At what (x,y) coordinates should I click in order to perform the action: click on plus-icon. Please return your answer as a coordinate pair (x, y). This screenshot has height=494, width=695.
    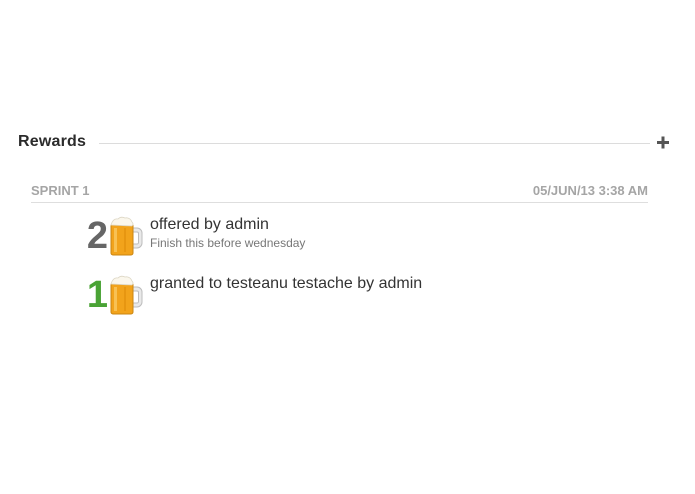
    Looking at the image, I should click on (663, 142).